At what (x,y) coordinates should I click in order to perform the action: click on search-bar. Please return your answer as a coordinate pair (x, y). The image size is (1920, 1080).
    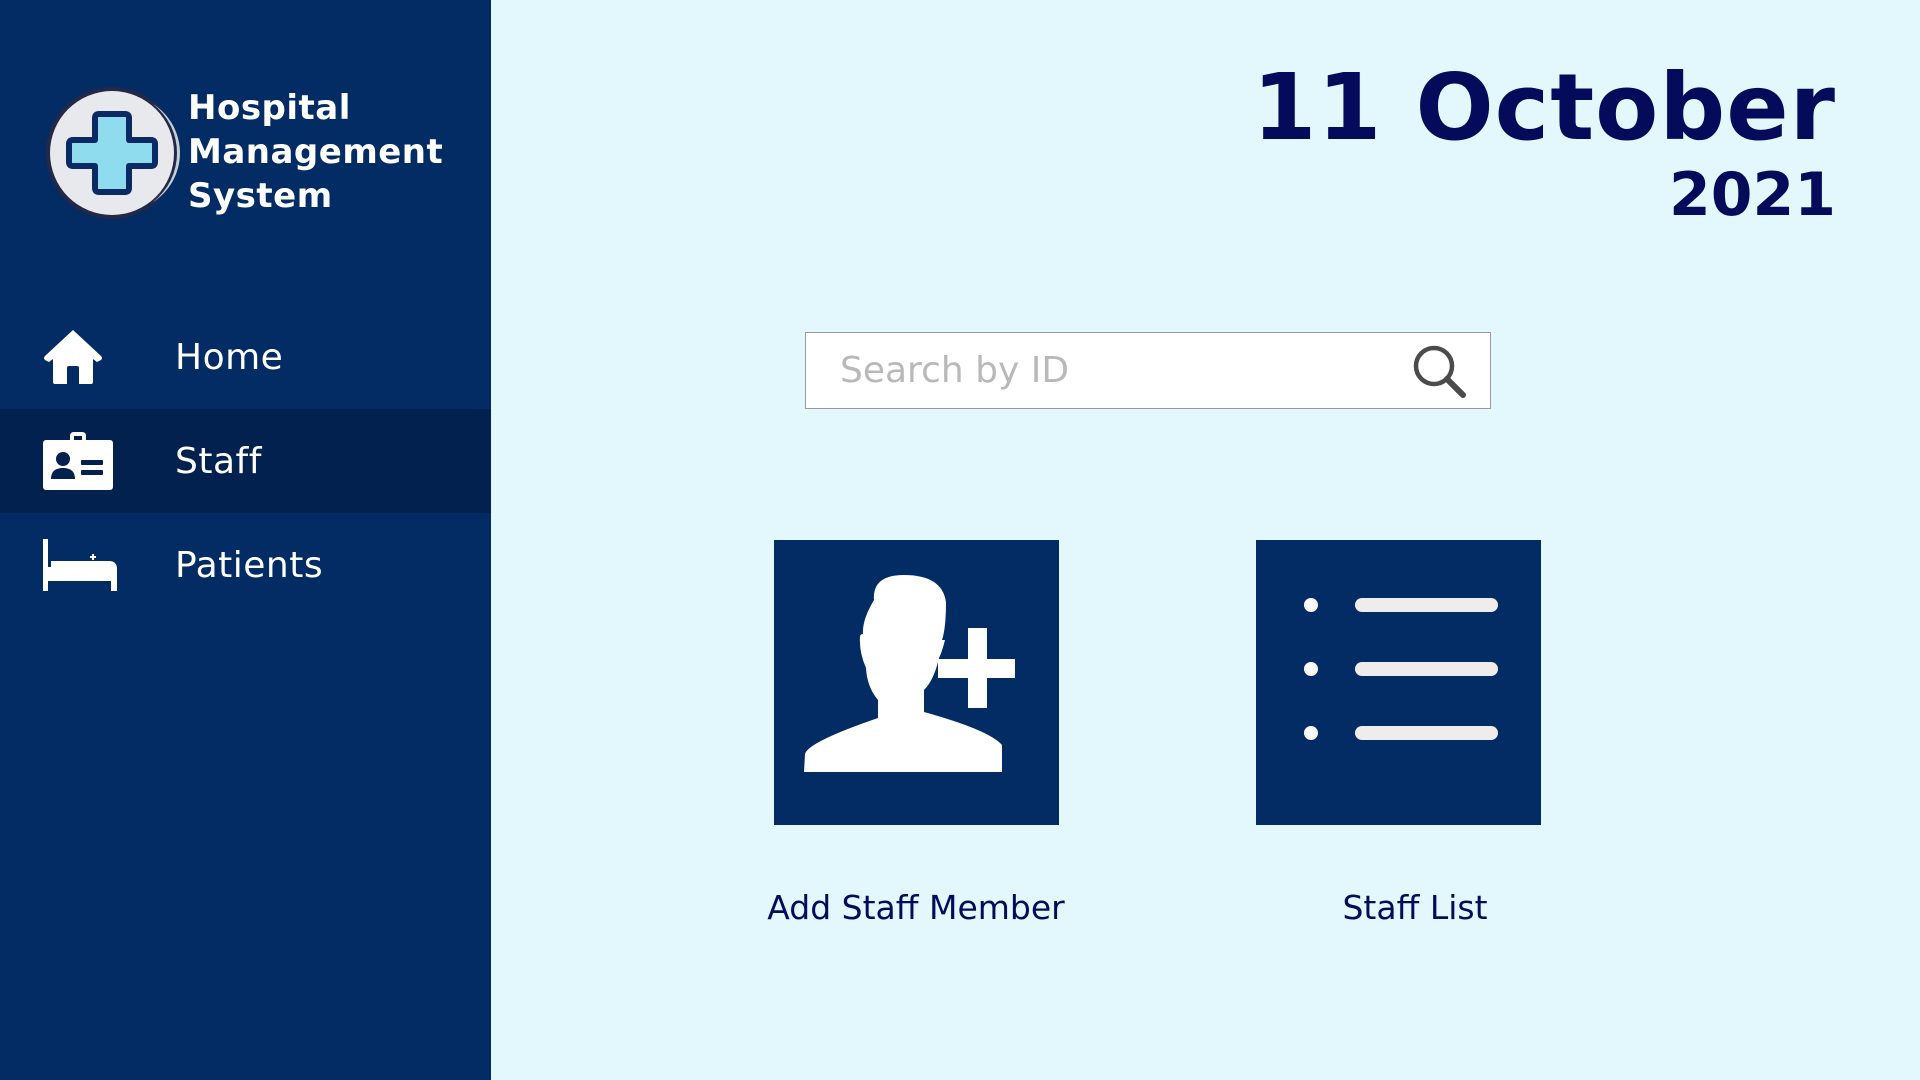
    Looking at the image, I should click on (1148, 370).